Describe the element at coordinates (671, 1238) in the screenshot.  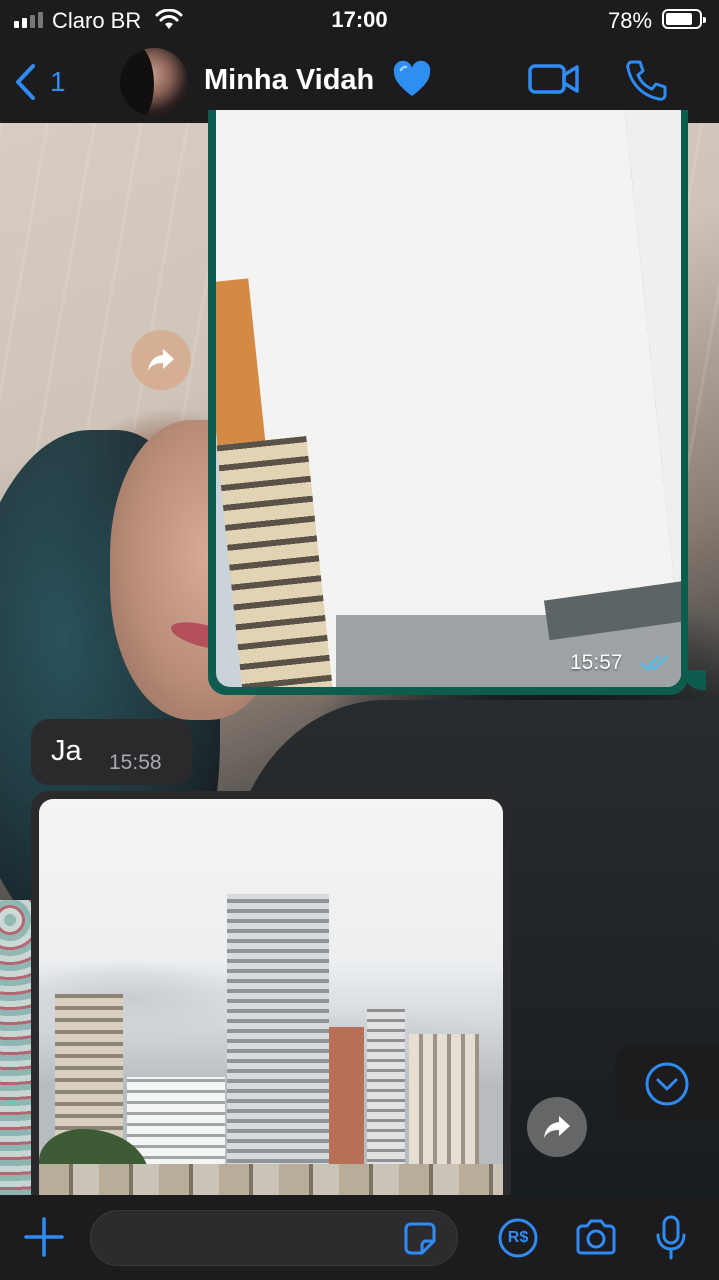
I see `microphone-icon` at that location.